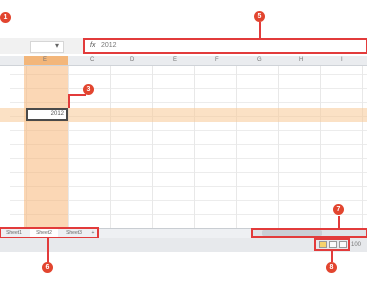  What do you see at coordinates (57, 46) in the screenshot?
I see `name-box-dropdown-icon: ▾` at bounding box center [57, 46].